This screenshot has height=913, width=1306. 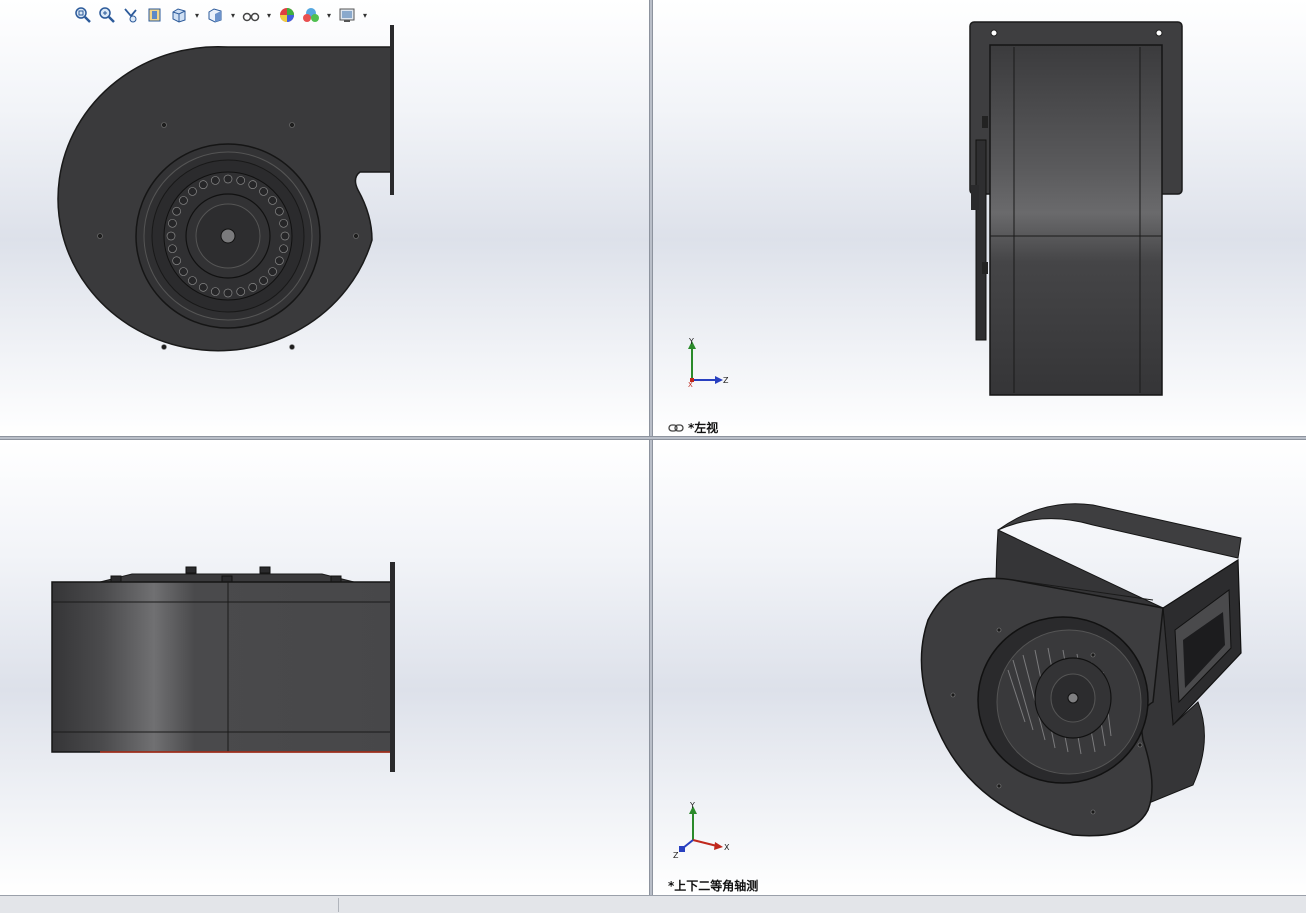 I want to click on status-separator, so click(x=338, y=905).